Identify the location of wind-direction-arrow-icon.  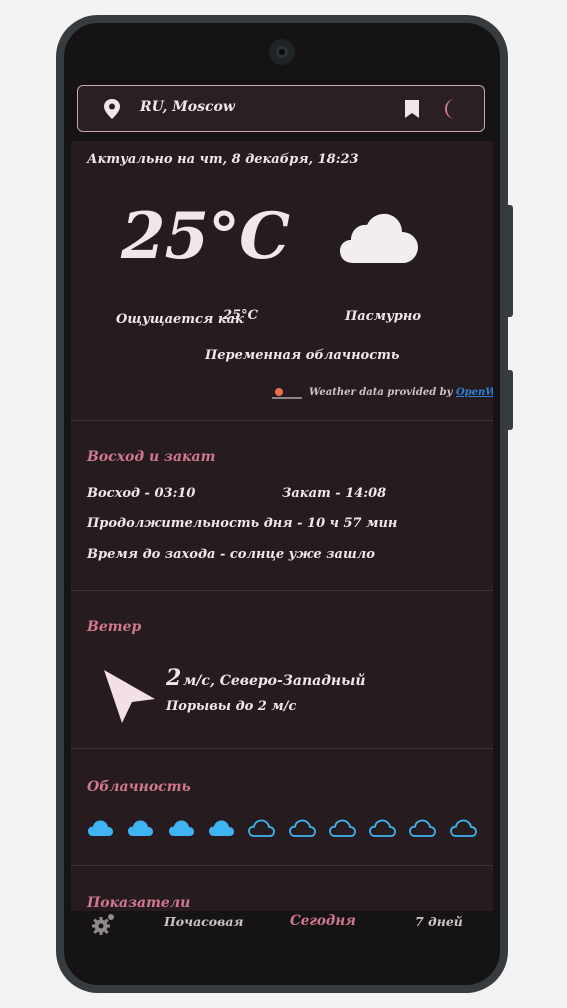
(129, 696).